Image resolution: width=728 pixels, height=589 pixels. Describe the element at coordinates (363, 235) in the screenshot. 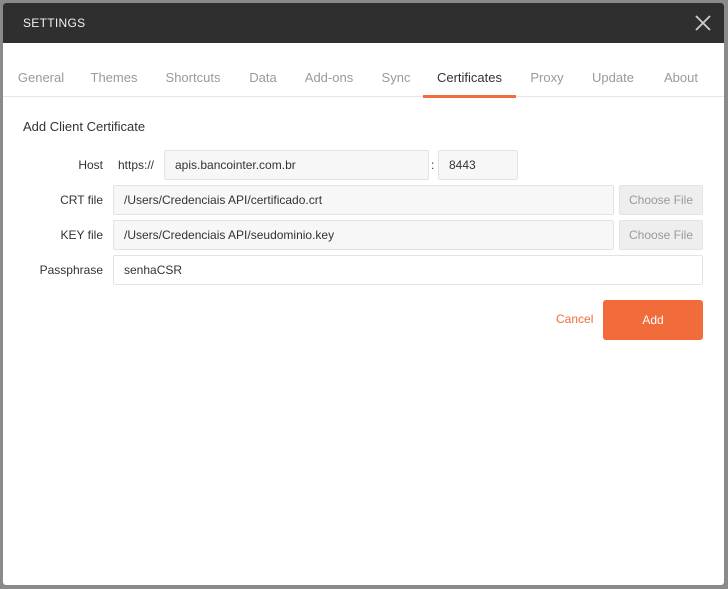

I see `key-file-input` at that location.